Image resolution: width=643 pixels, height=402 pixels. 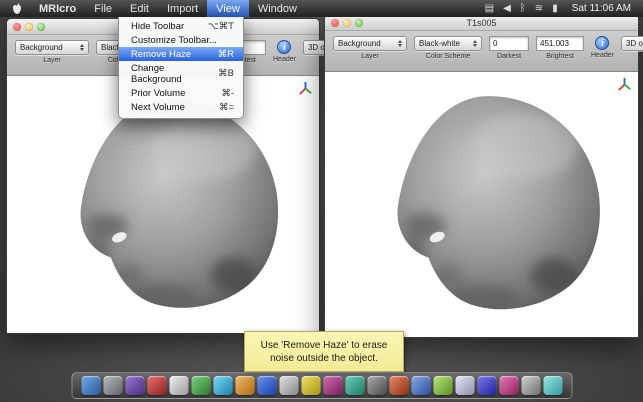 I want to click on color-scheme-value: Black-white, so click(x=439, y=43).